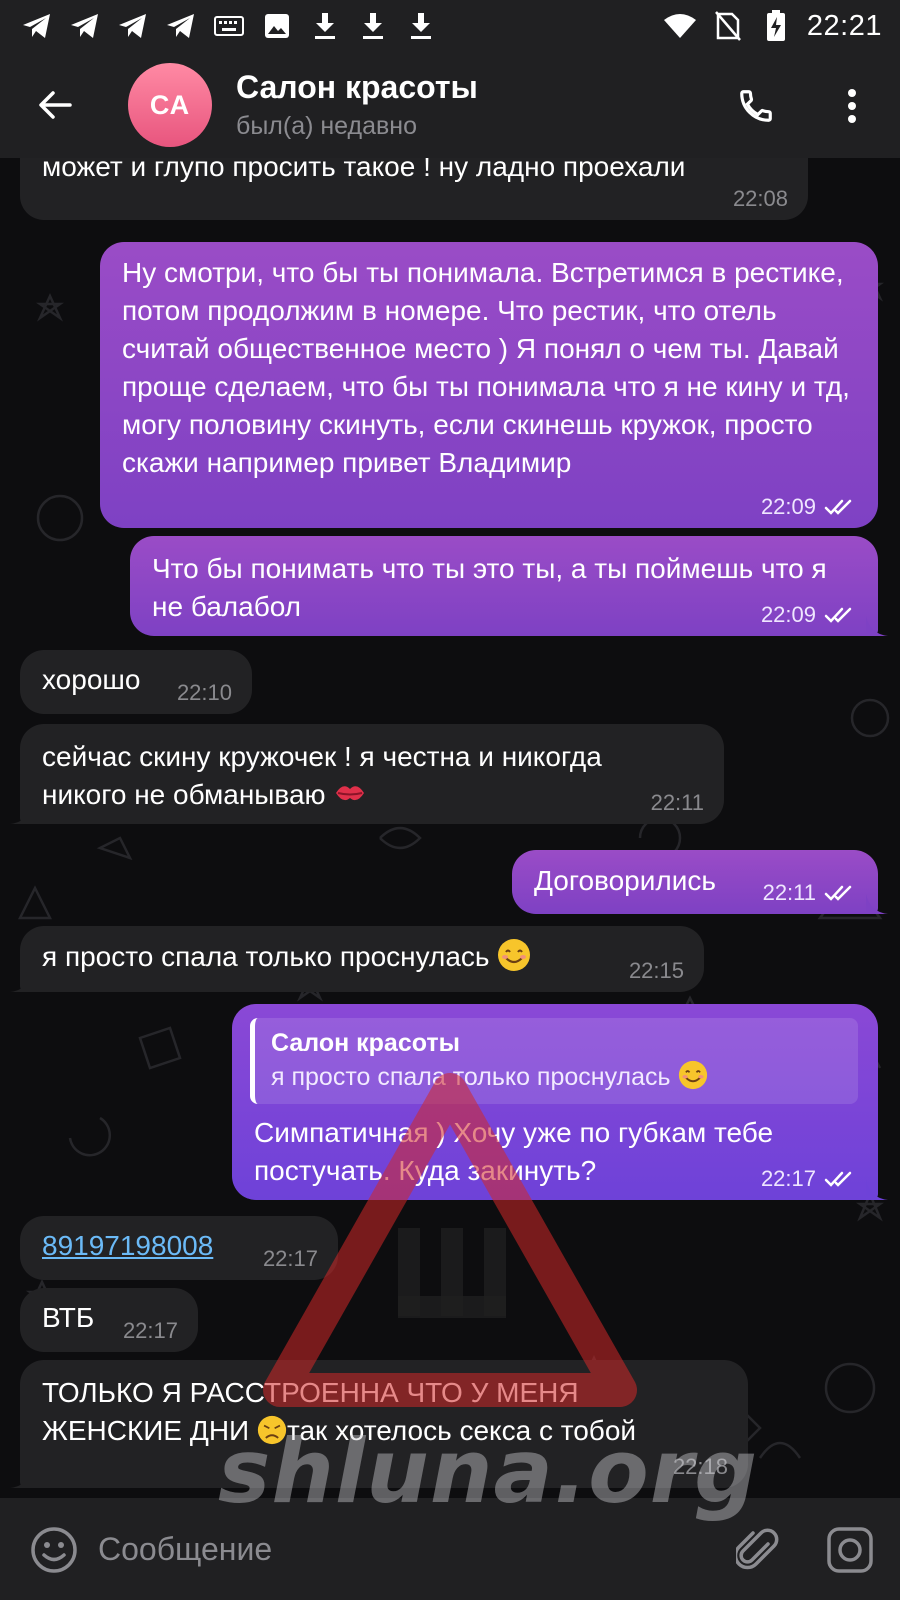  I want to click on message-incoming: 89197198008 22:17, so click(179, 1248).